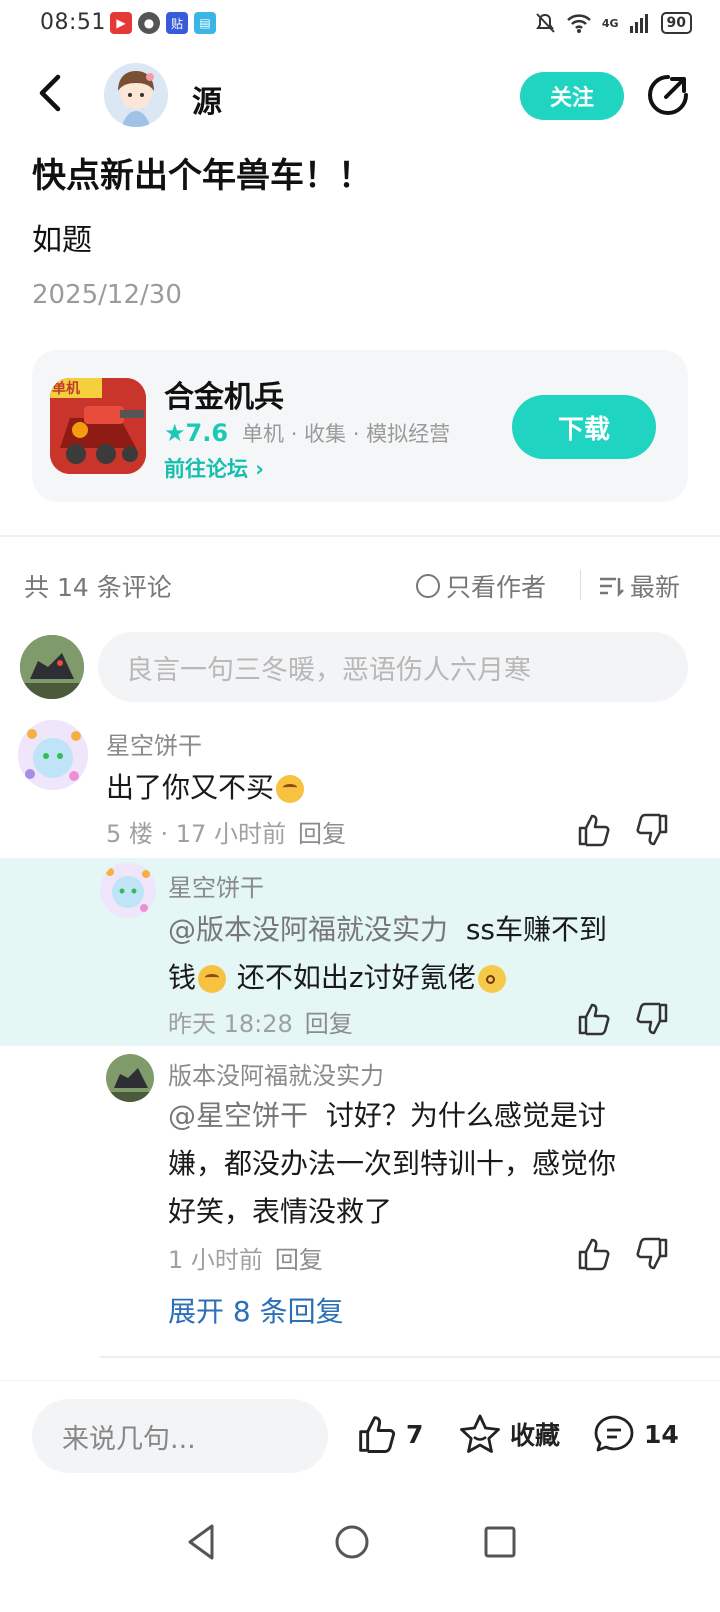 The width and height of the screenshot is (720, 1612). I want to click on back-icon, so click(52, 93).